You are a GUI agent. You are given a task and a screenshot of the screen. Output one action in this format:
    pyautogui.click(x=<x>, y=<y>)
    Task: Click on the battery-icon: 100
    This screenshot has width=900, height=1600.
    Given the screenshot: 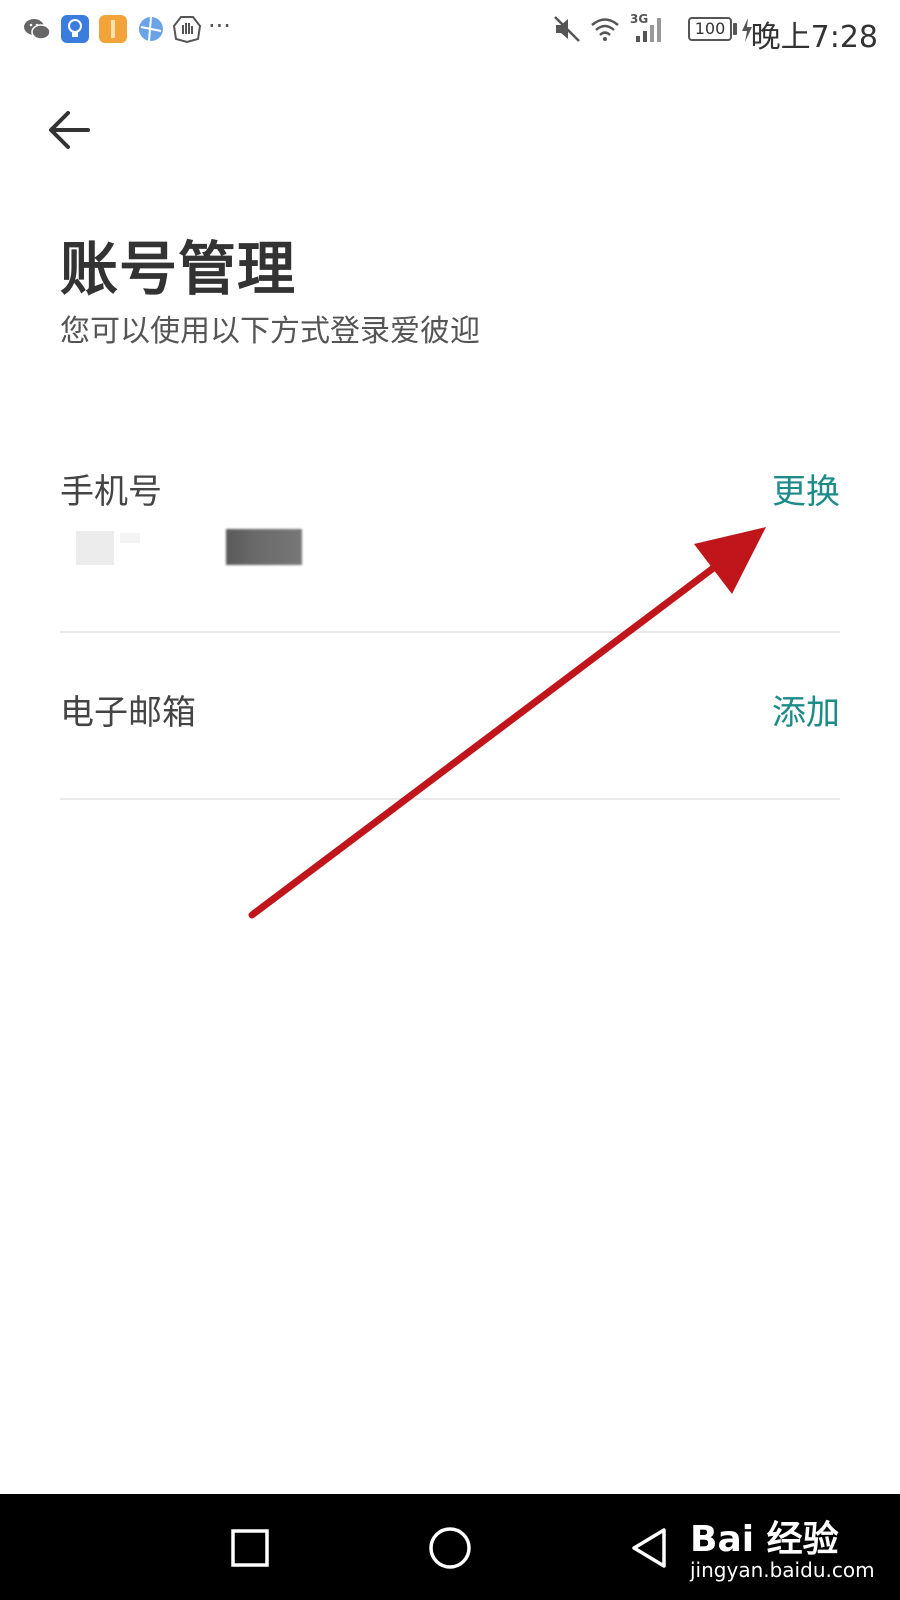 What is the action you would take?
    pyautogui.click(x=710, y=29)
    